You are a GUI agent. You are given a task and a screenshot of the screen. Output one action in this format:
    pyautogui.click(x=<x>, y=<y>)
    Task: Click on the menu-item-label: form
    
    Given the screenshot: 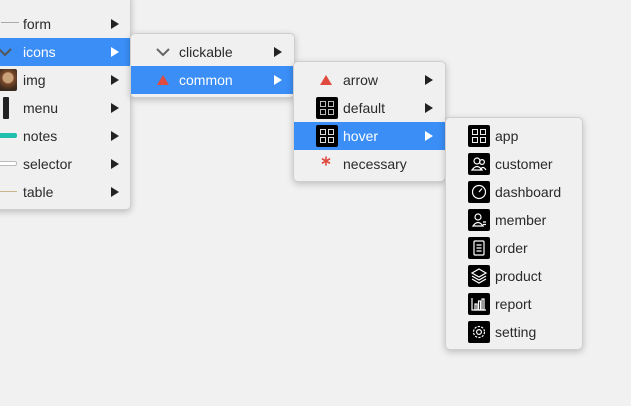 What is the action you would take?
    pyautogui.click(x=37, y=24)
    